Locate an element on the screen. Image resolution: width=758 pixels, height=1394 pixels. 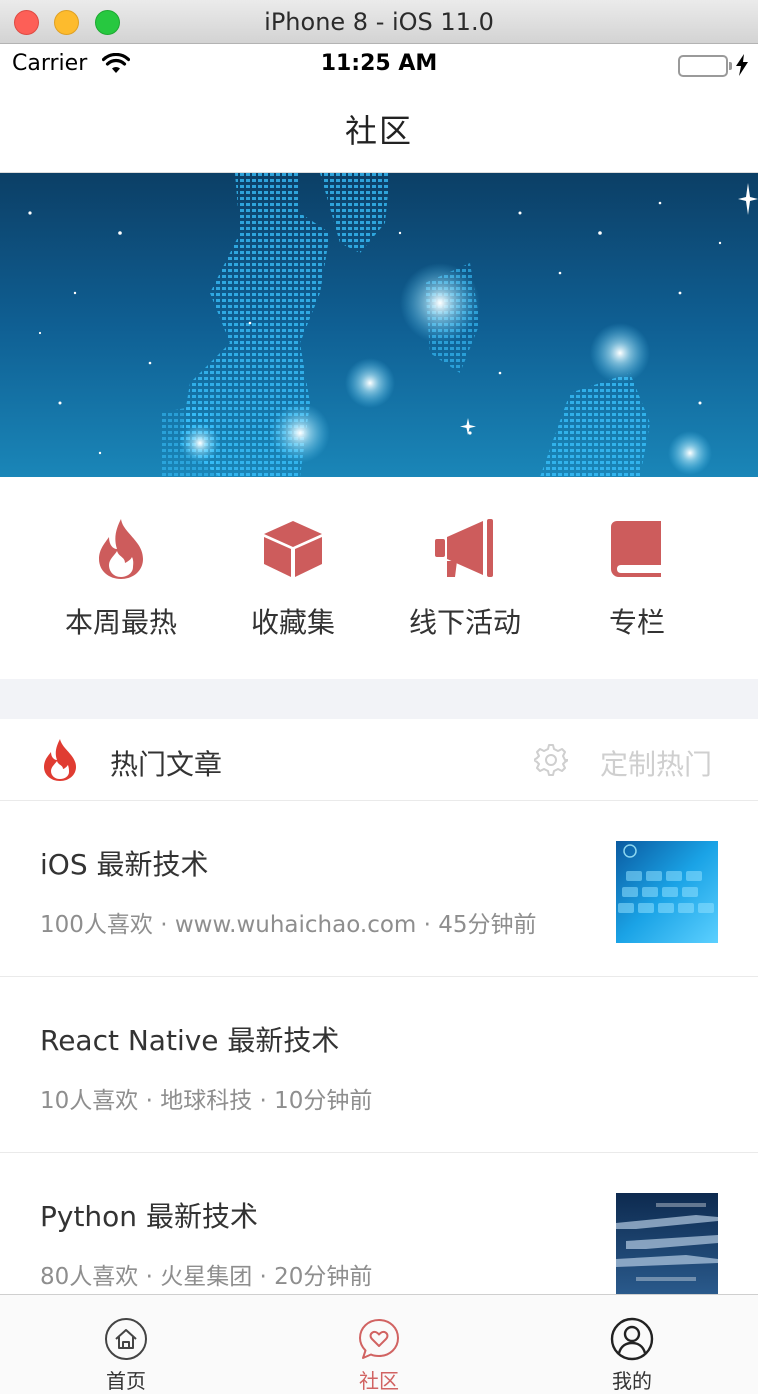
hot-flame-icon is located at coordinates (60, 762).